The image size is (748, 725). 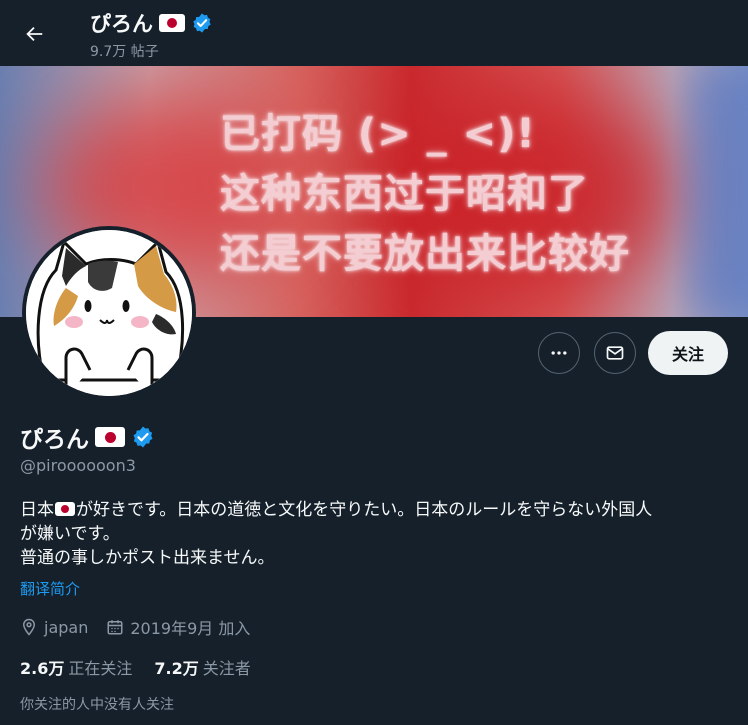 I want to click on banner-line: 还是不要放出来比较好, so click(x=425, y=254).